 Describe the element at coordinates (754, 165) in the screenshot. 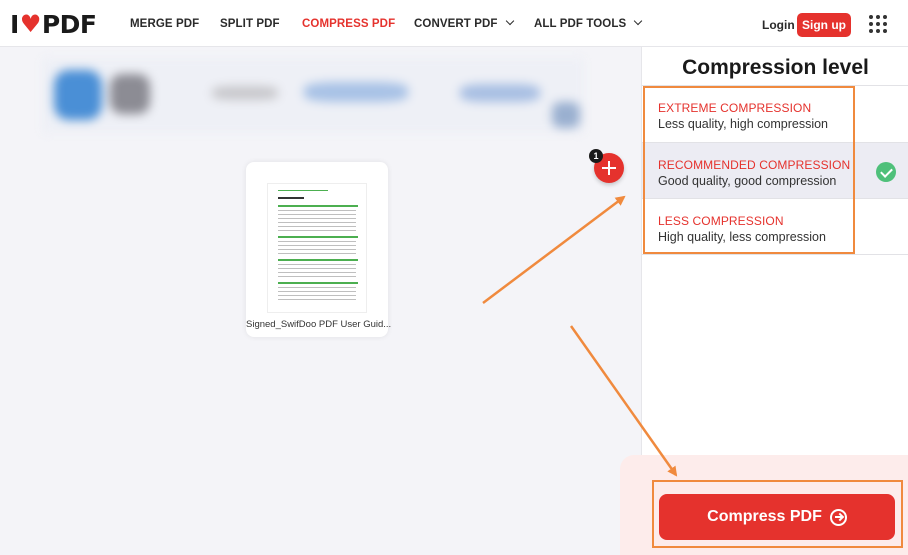

I see `option-title: RECOMMENDED COMPRESSION` at that location.